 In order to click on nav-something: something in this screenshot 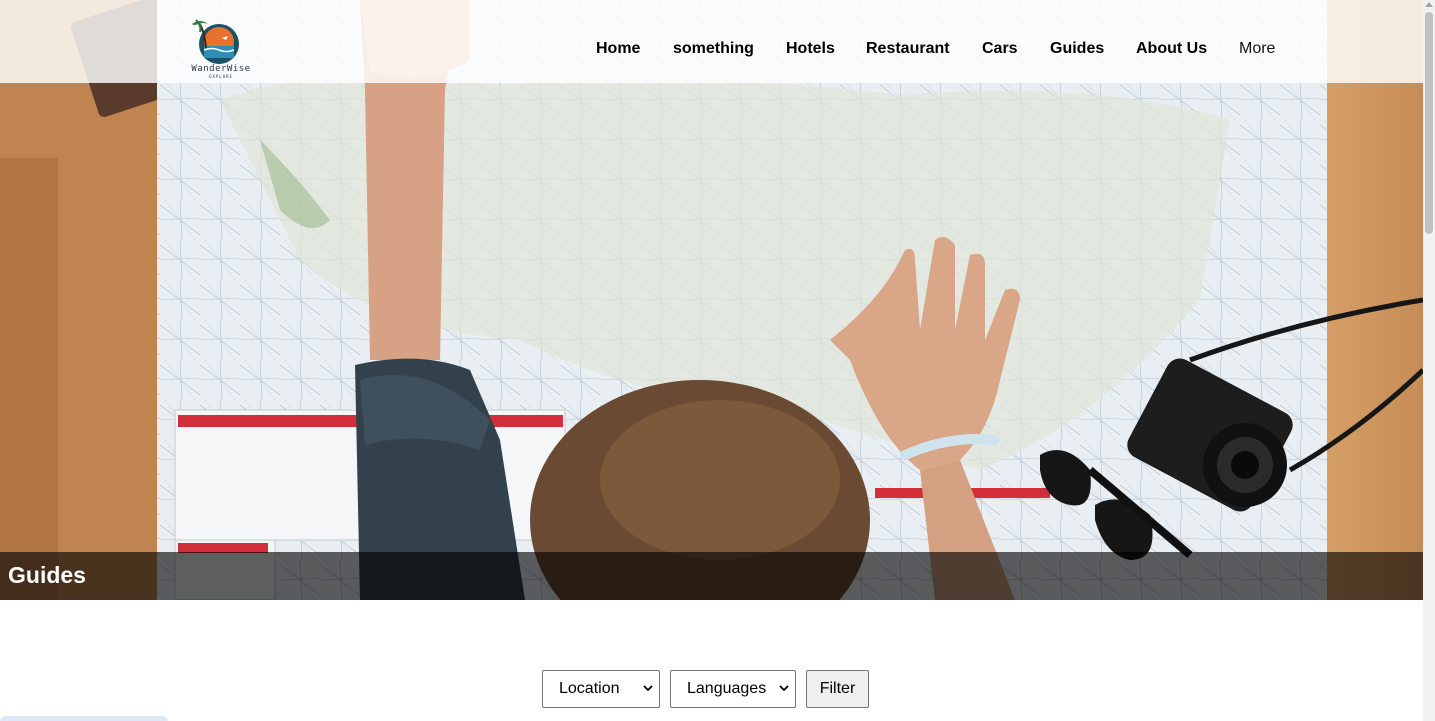, I will do `click(713, 49)`.